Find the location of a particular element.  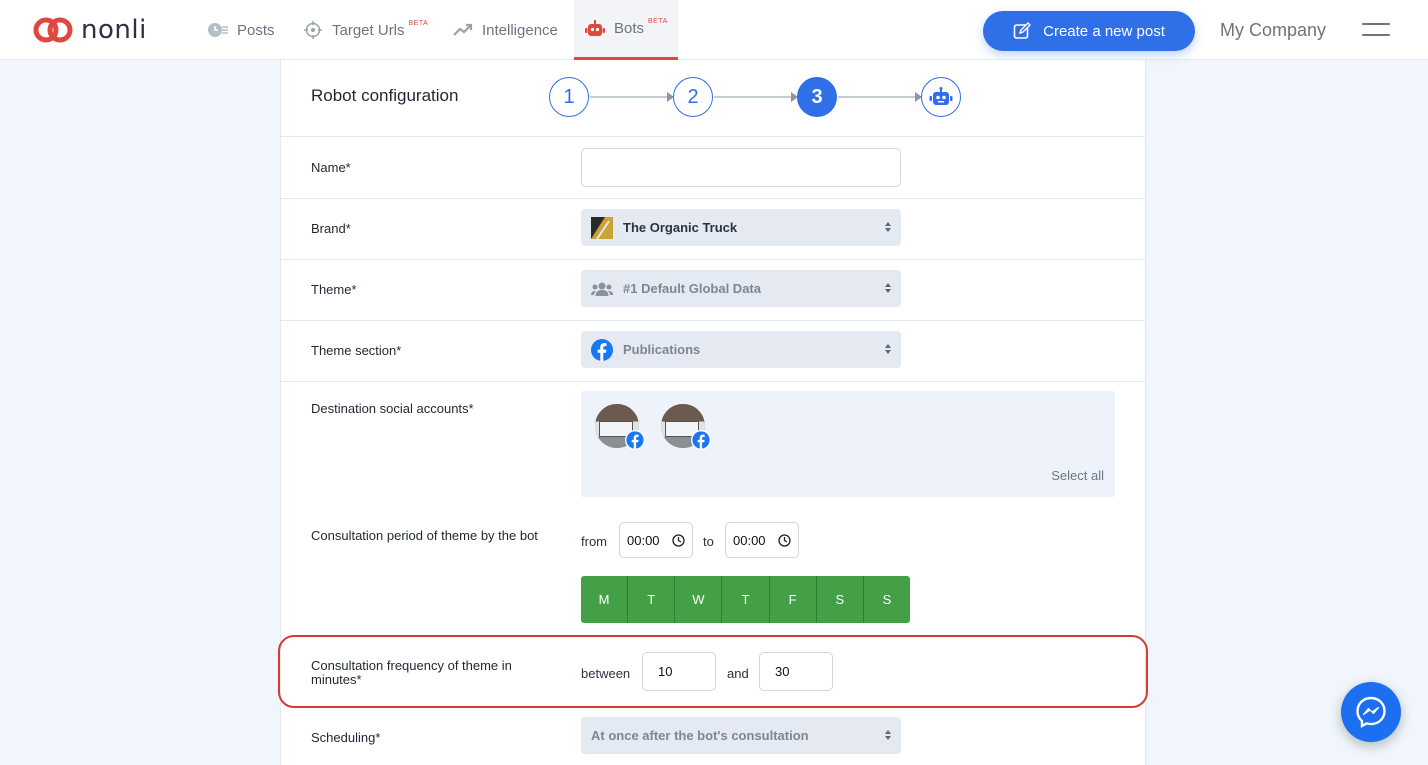

scheduling-label: Scheduling* is located at coordinates (346, 737).